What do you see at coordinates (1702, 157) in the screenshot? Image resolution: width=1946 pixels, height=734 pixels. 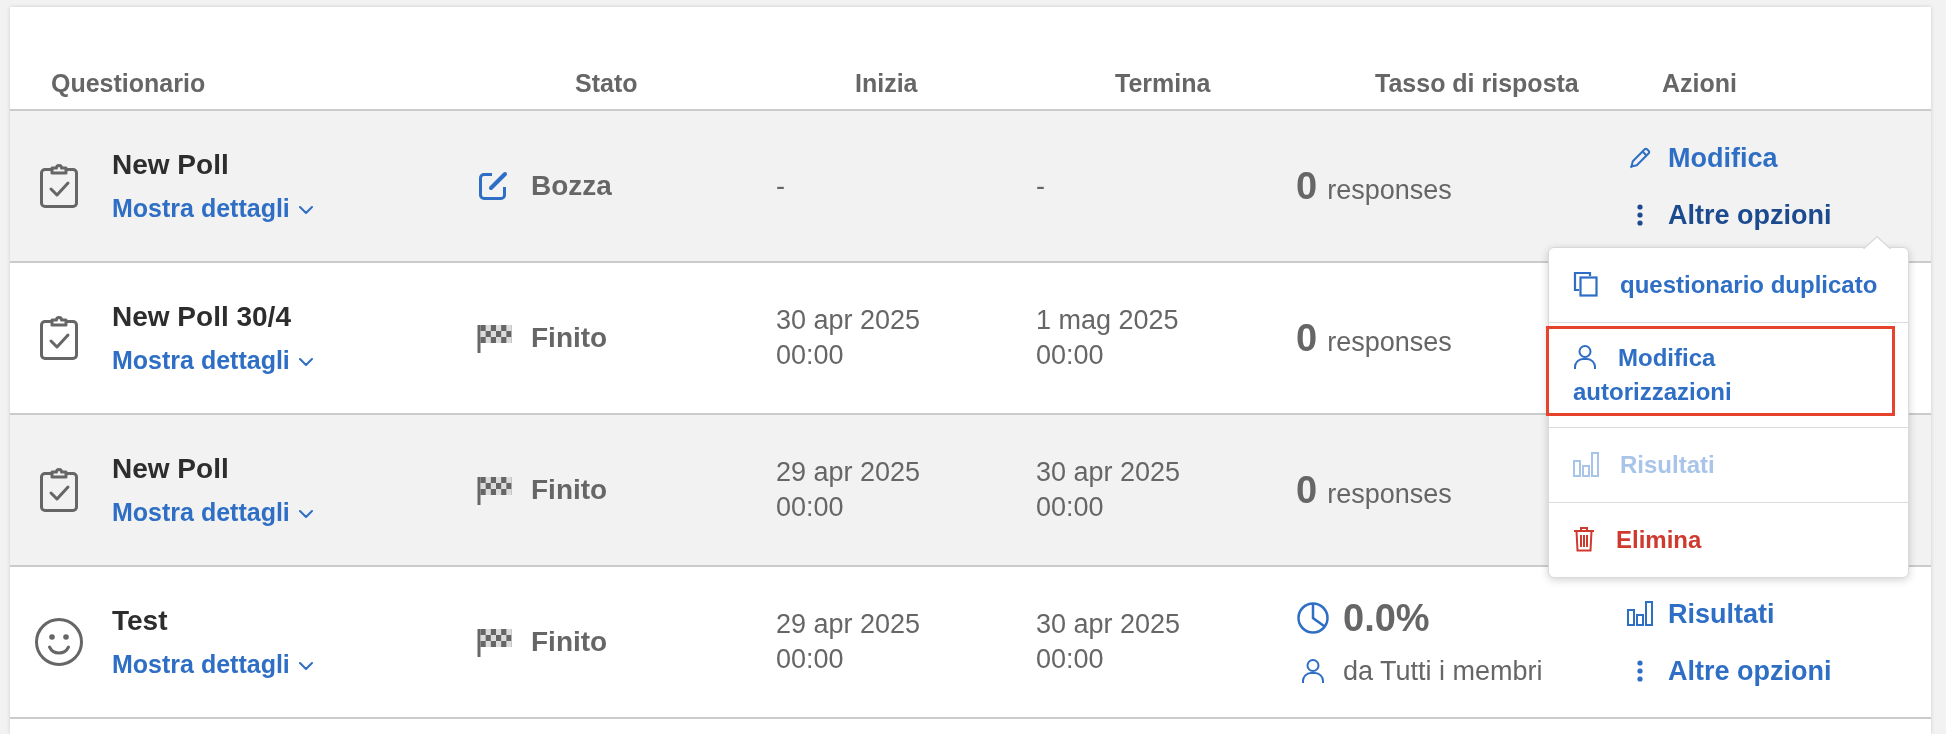 I see `edit-link: Modifica` at bounding box center [1702, 157].